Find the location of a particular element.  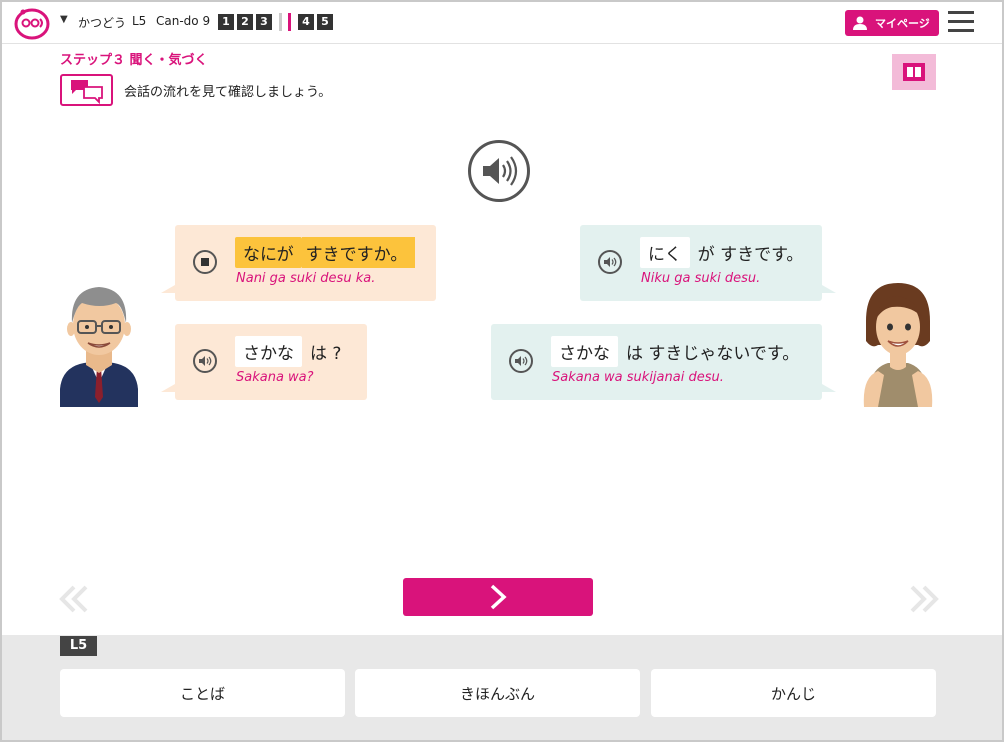

cando-label: Can-do 9 is located at coordinates (183, 21).